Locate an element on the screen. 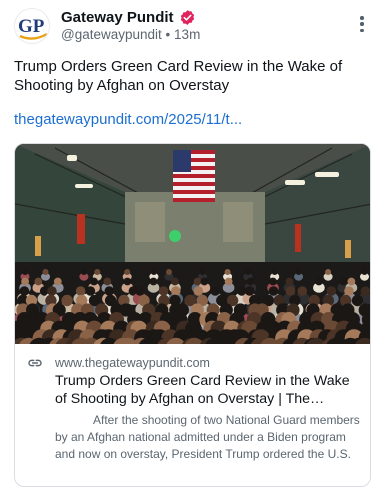 This screenshot has height=500, width=386. handle: @gatewaypundit is located at coordinates (111, 34).